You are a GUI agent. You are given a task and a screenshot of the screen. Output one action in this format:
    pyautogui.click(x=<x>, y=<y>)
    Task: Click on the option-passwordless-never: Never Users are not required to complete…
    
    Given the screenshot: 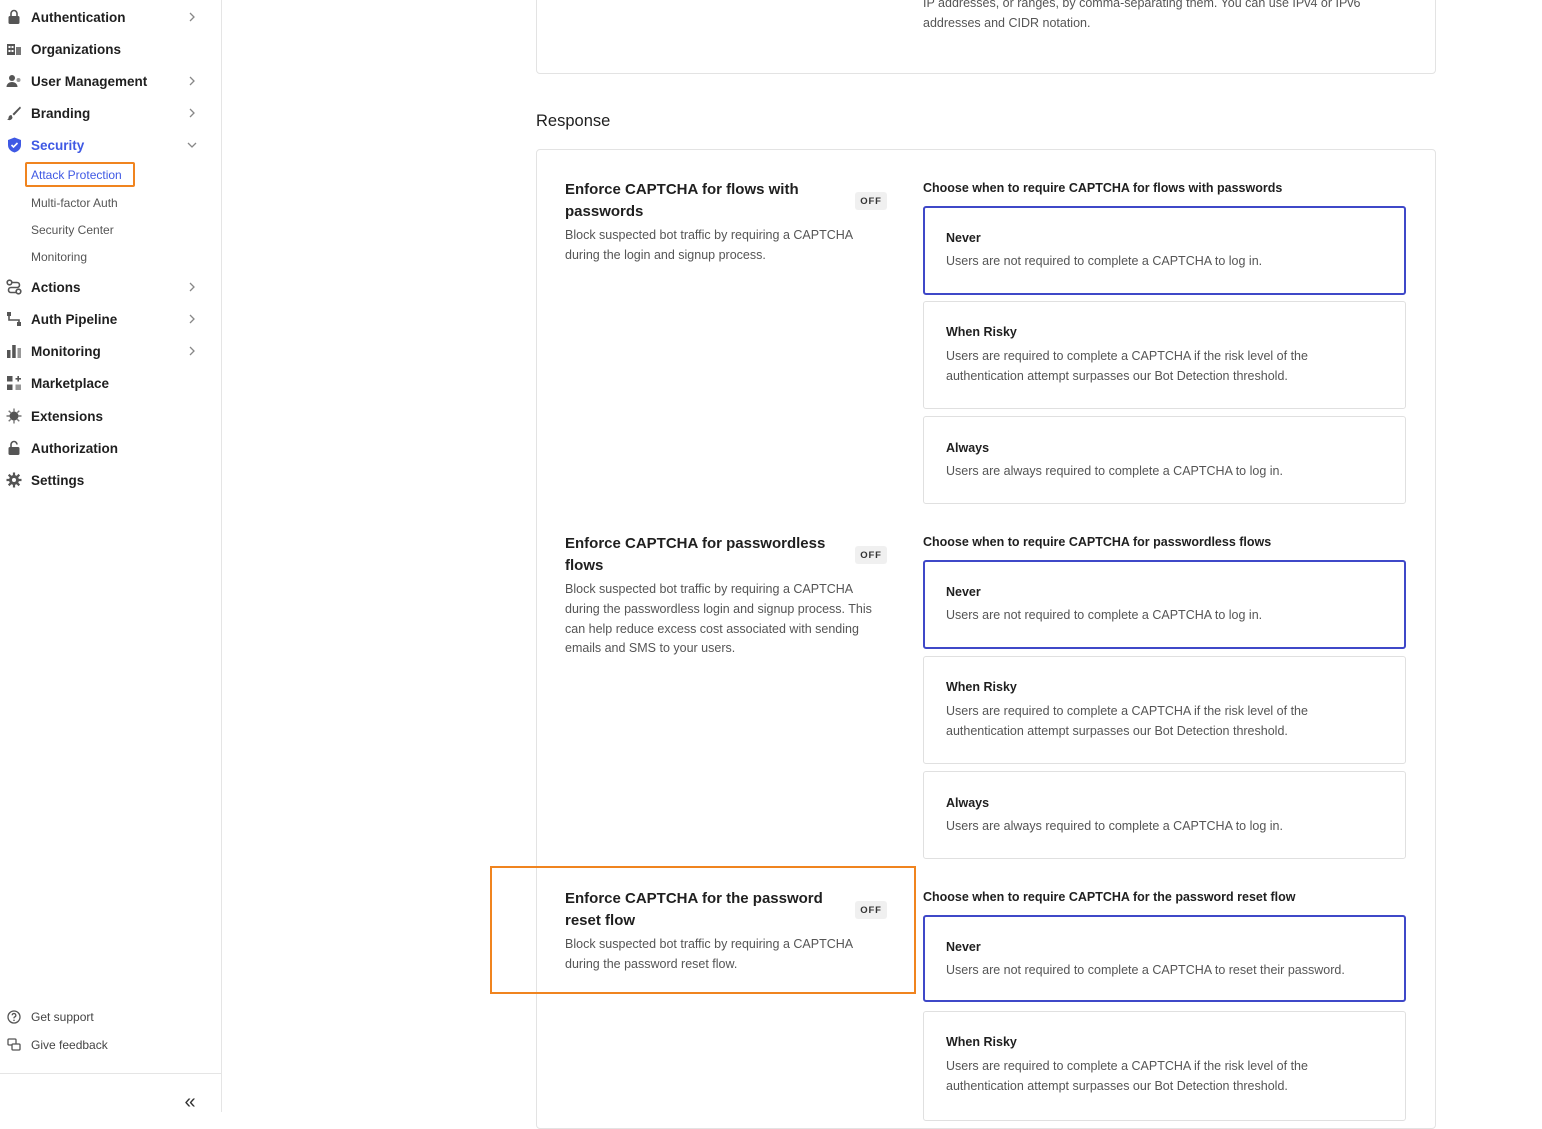 What is the action you would take?
    pyautogui.click(x=1164, y=604)
    